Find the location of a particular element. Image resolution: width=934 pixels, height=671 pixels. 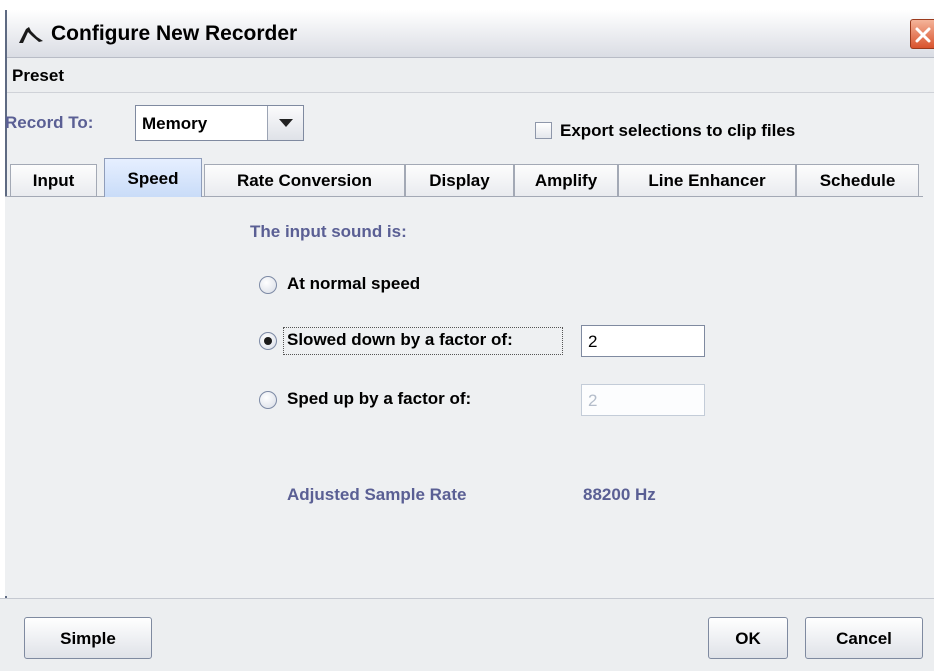

close-icon is located at coordinates (923, 35).